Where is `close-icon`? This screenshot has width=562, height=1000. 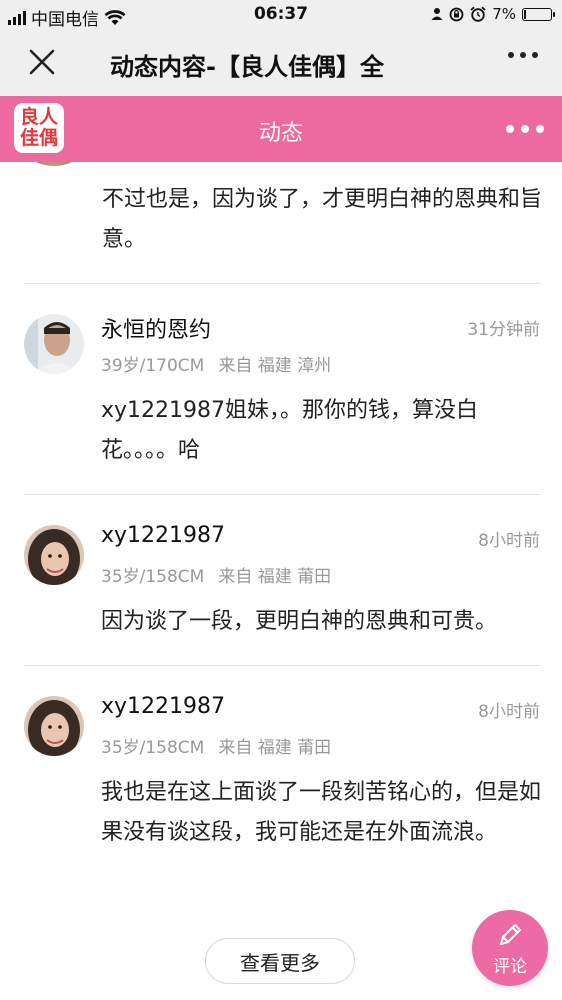
close-icon is located at coordinates (42, 62).